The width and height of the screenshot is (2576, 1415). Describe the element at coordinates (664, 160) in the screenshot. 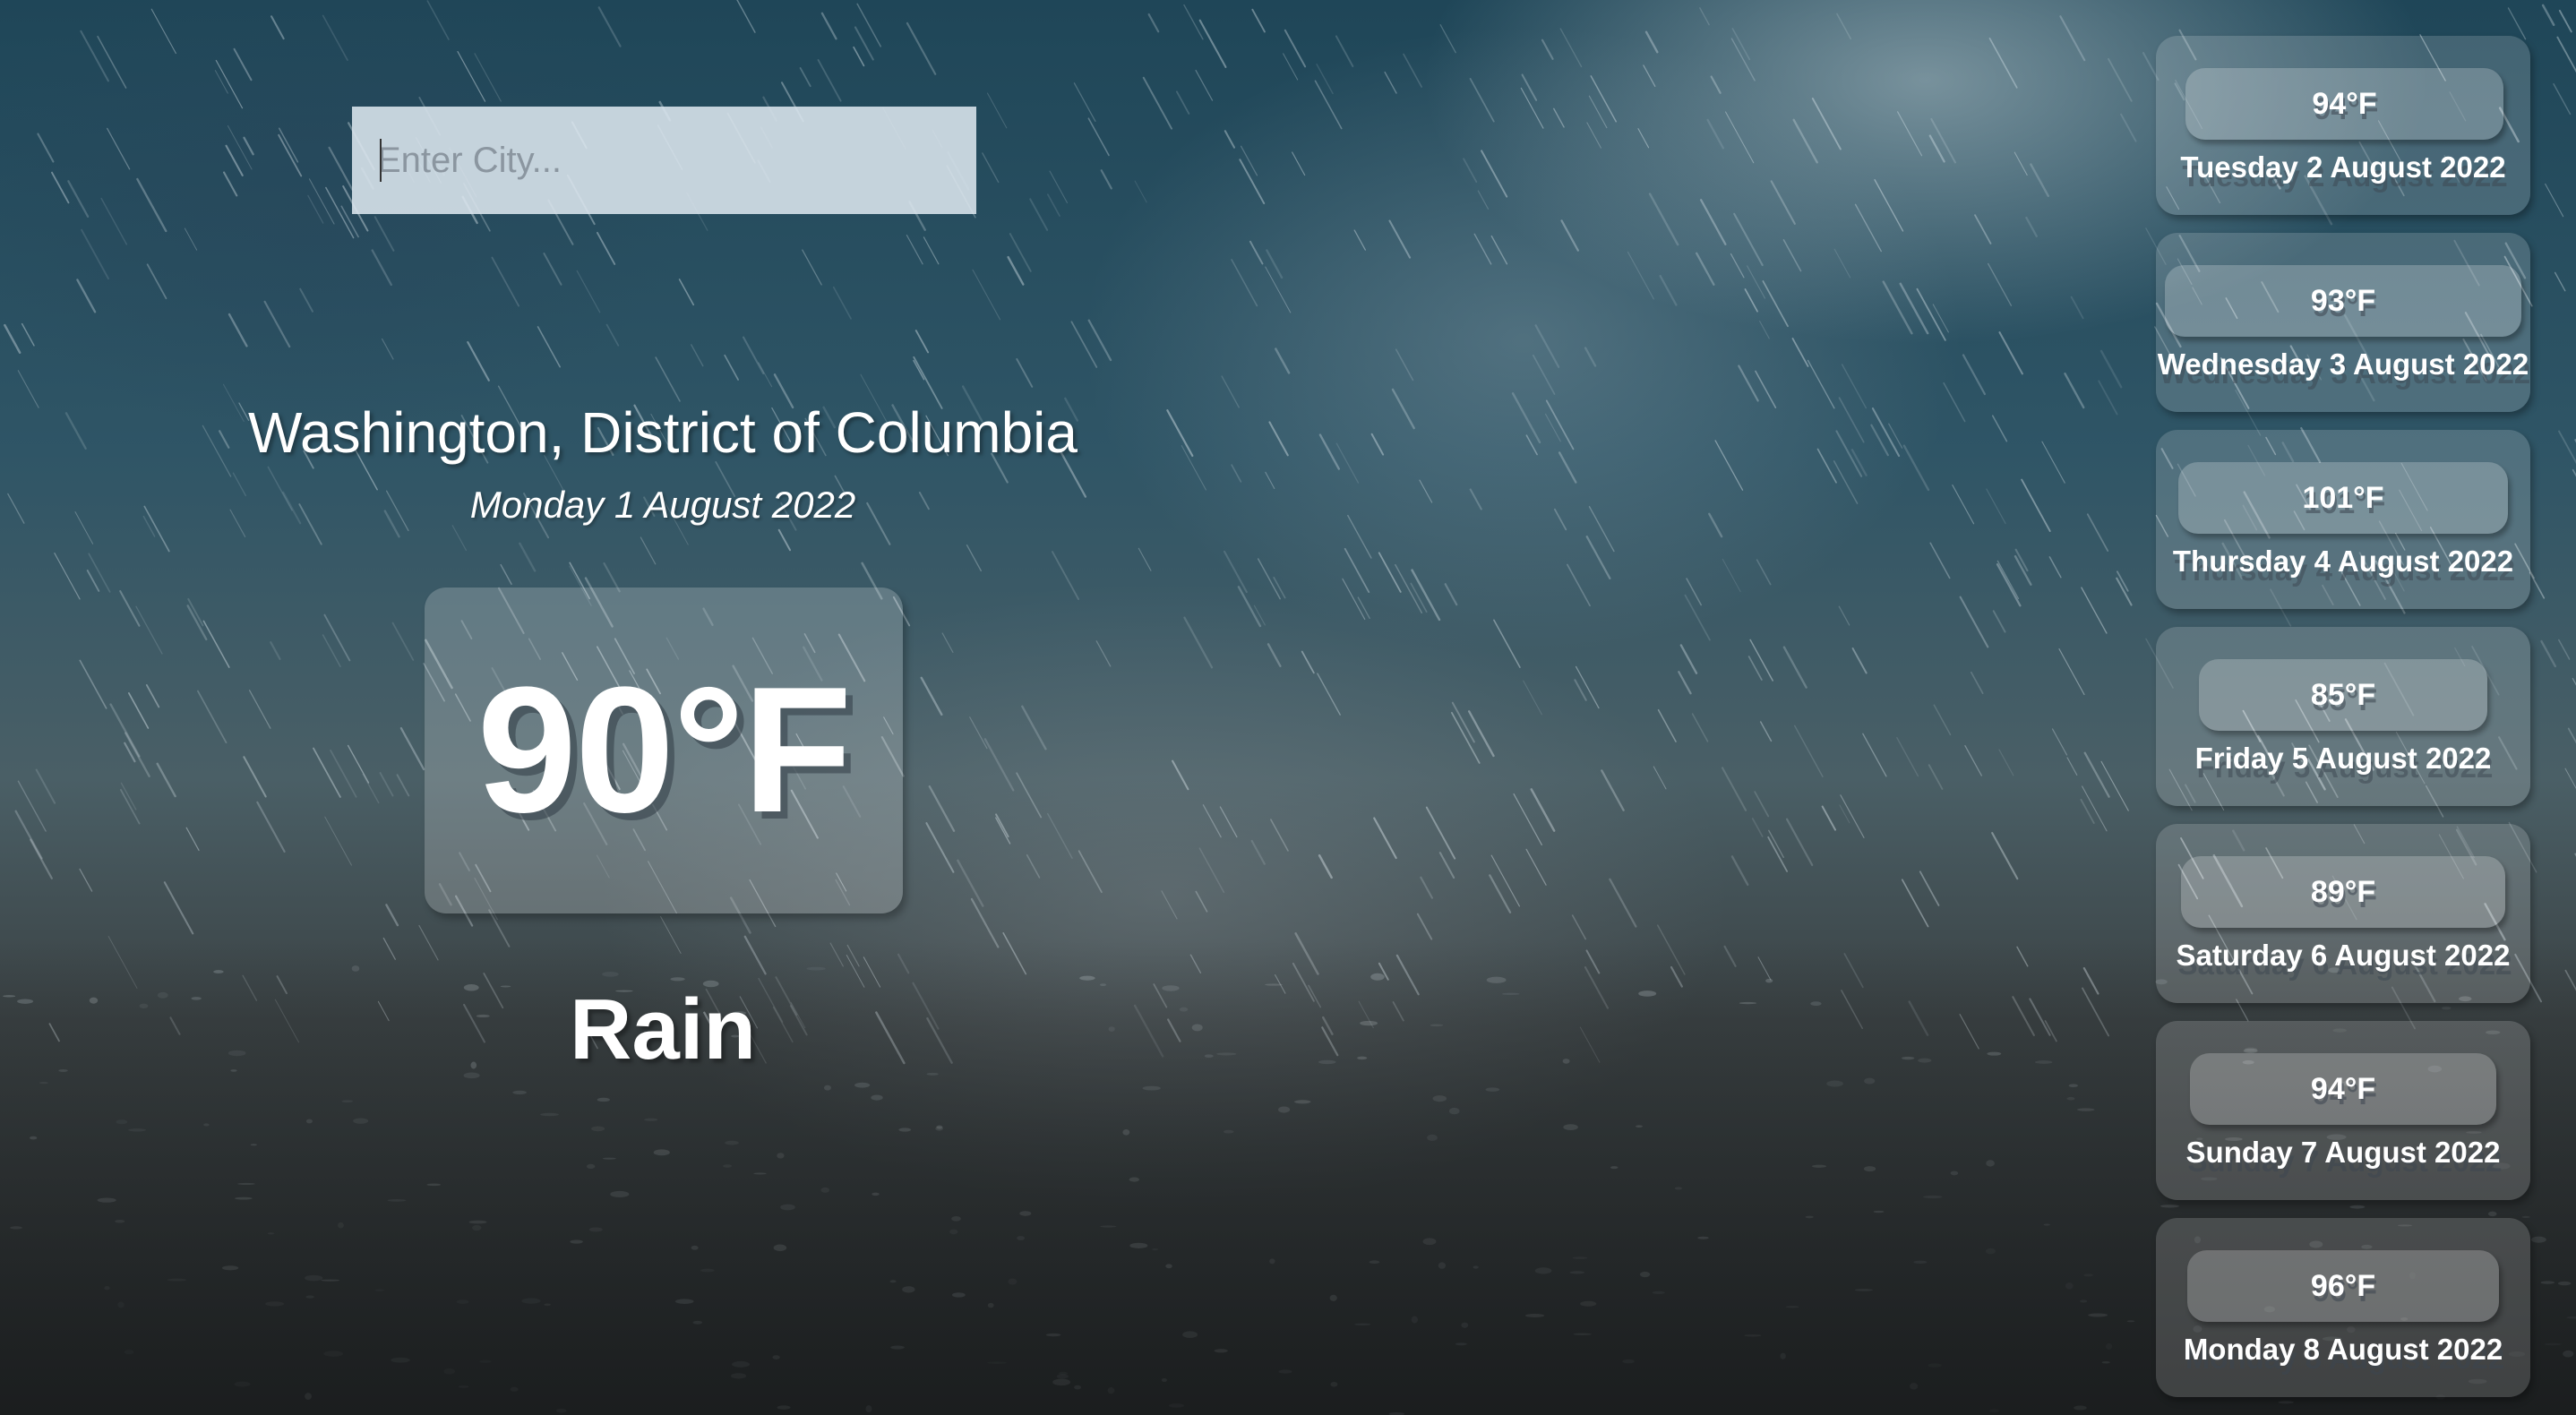

I see `city-search-input` at that location.